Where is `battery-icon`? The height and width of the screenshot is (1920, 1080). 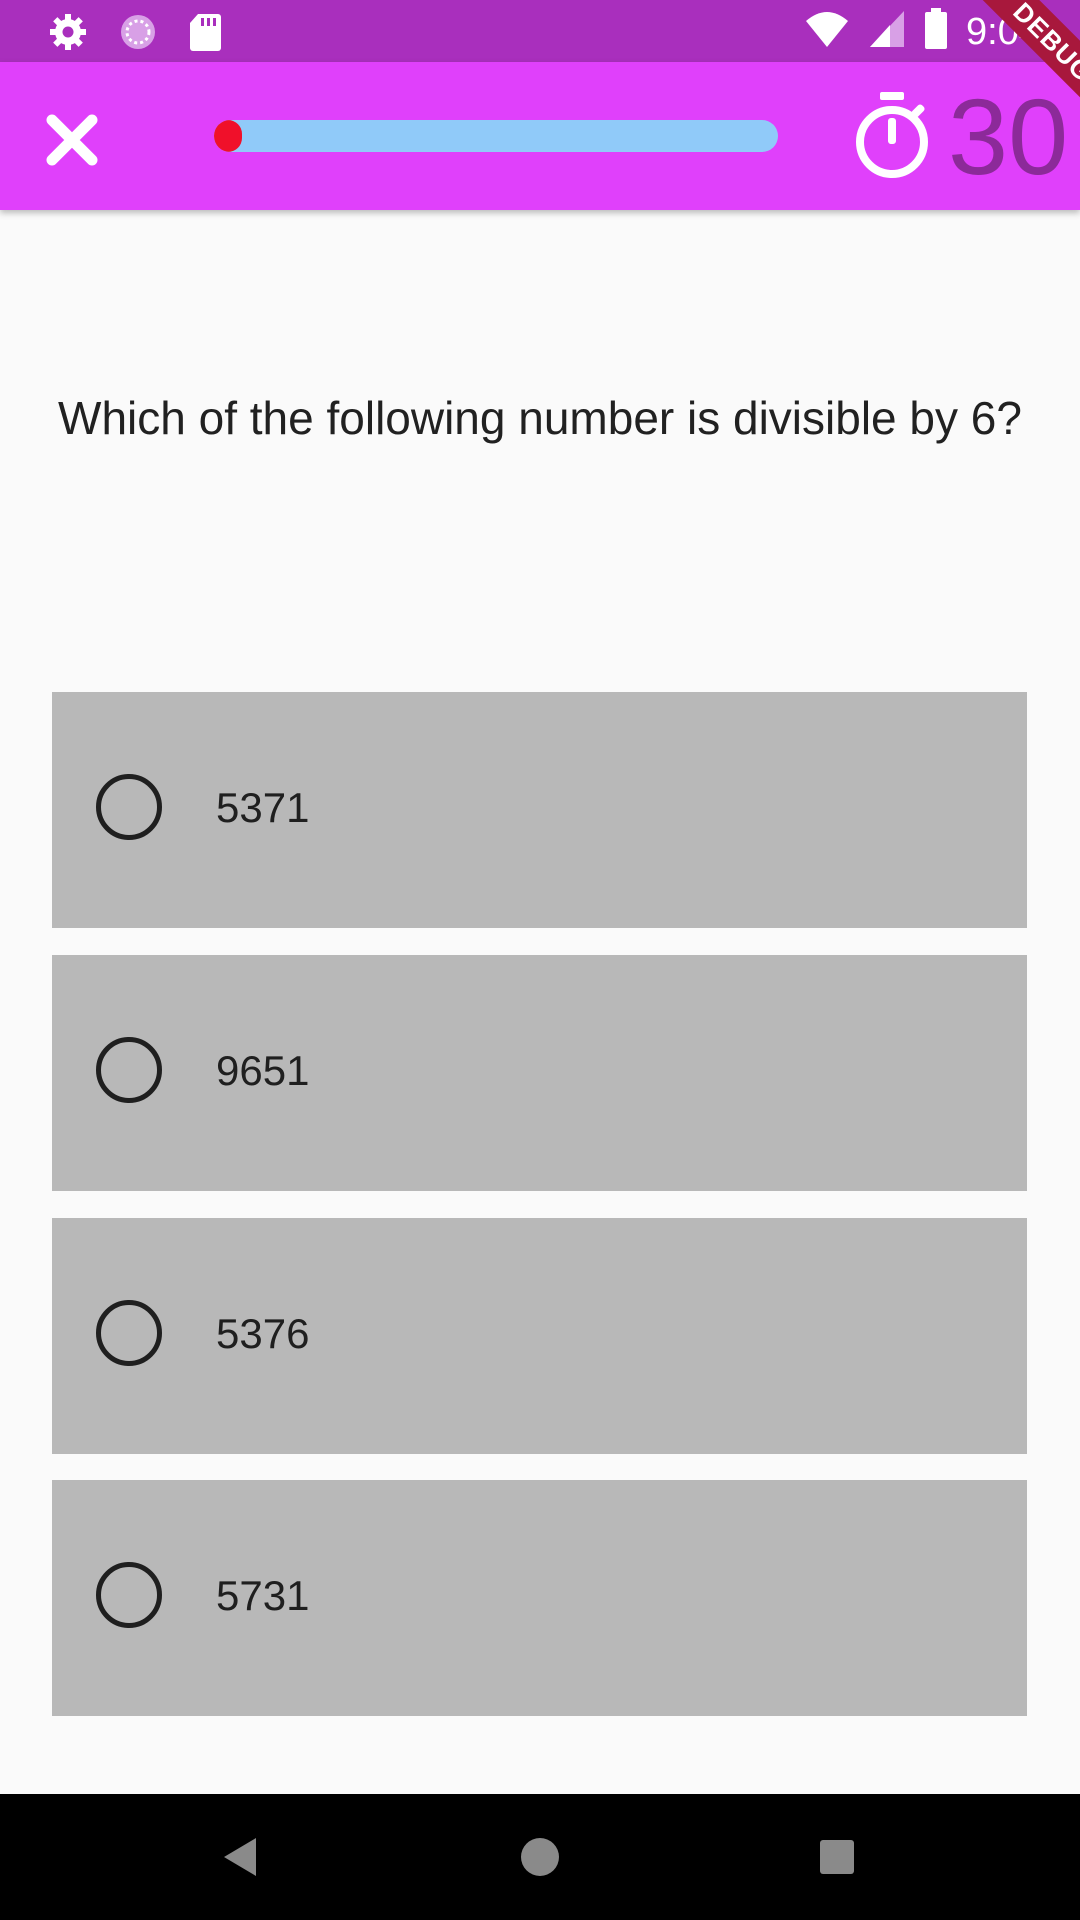 battery-icon is located at coordinates (936, 31).